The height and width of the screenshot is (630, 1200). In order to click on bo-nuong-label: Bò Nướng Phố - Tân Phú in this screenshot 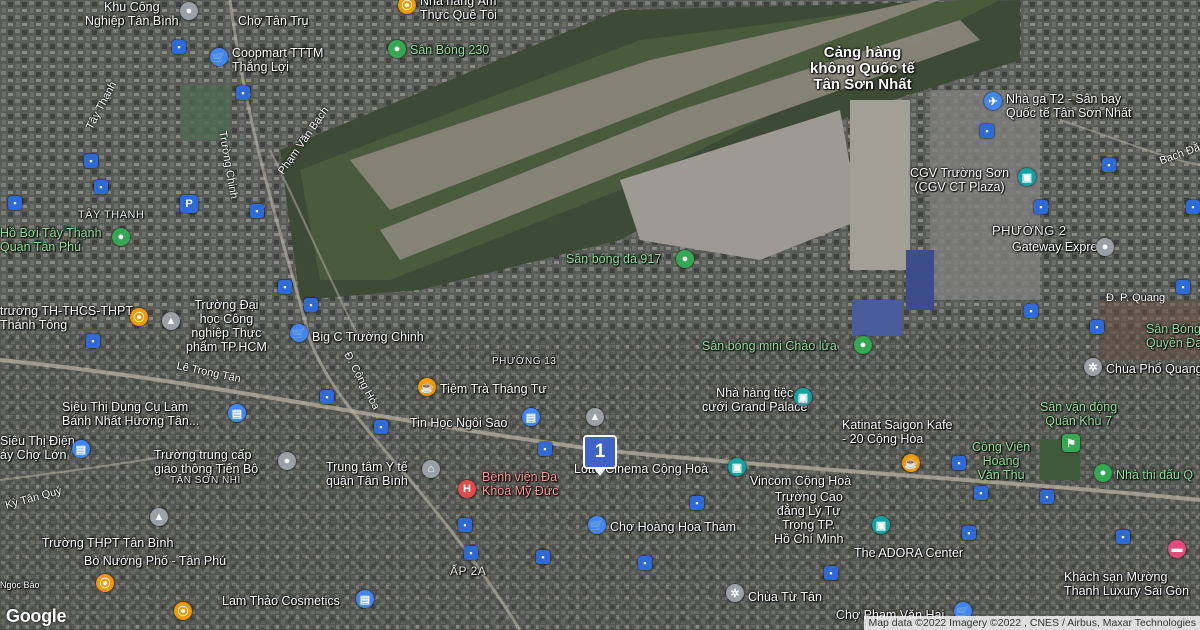, I will do `click(155, 561)`.